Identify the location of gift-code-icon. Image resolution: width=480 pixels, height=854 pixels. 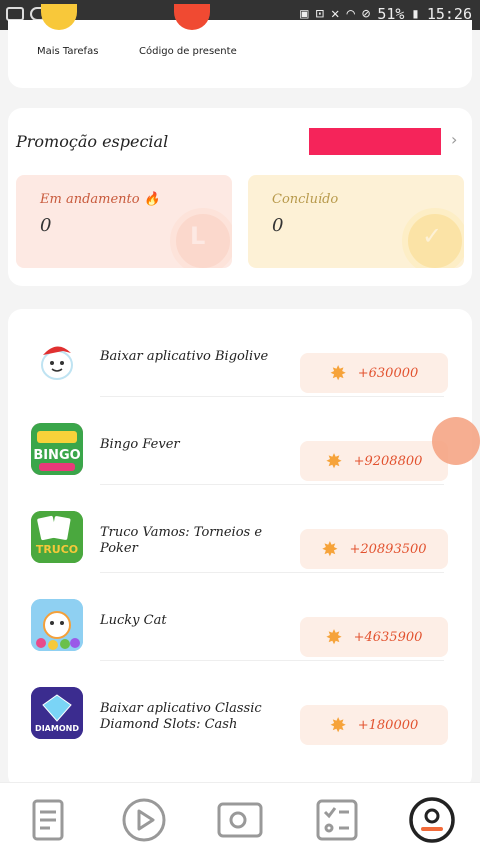
(192, 17).